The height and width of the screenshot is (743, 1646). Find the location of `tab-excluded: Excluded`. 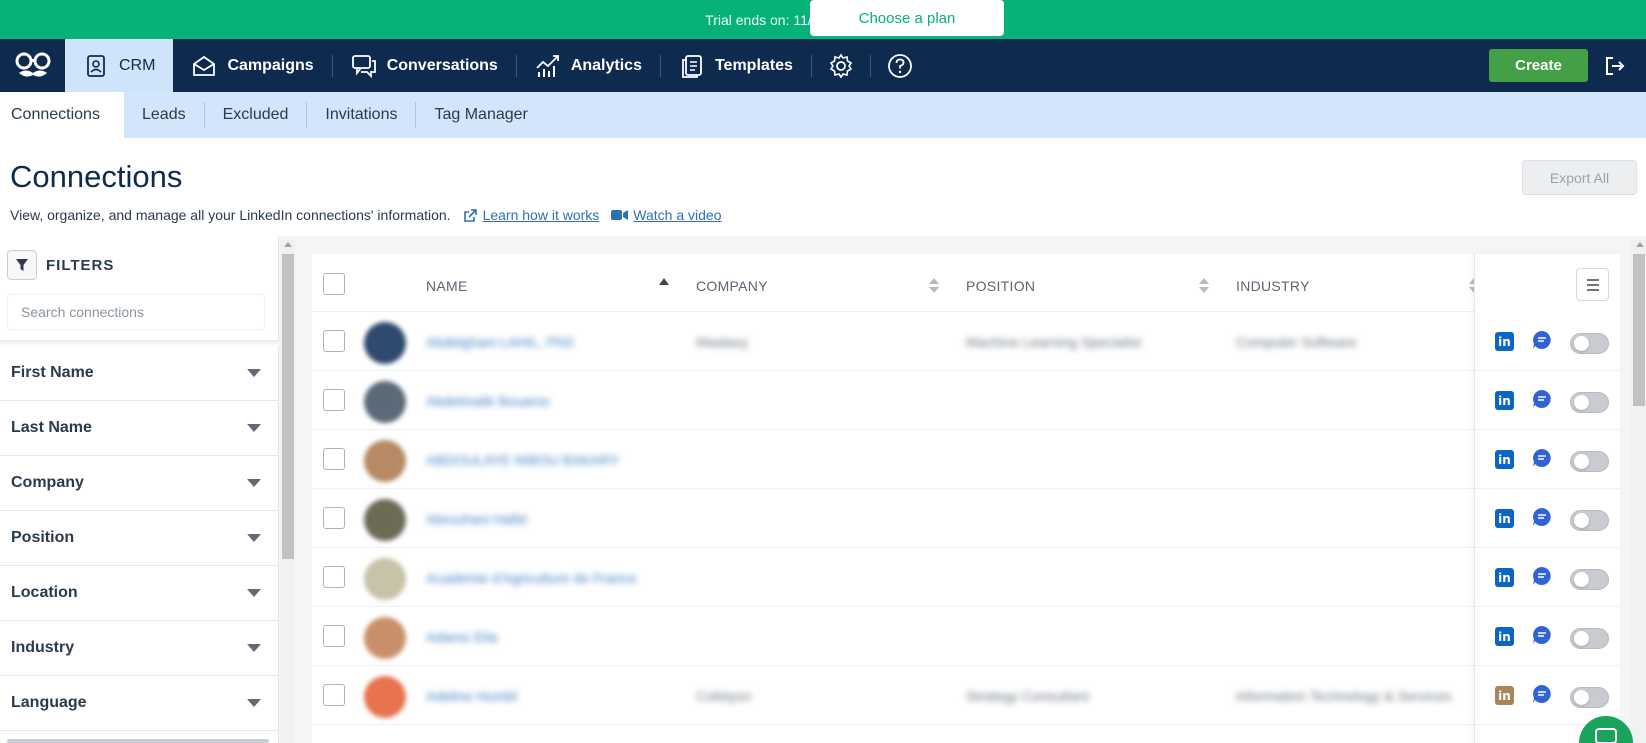

tab-excluded: Excluded is located at coordinates (256, 115).